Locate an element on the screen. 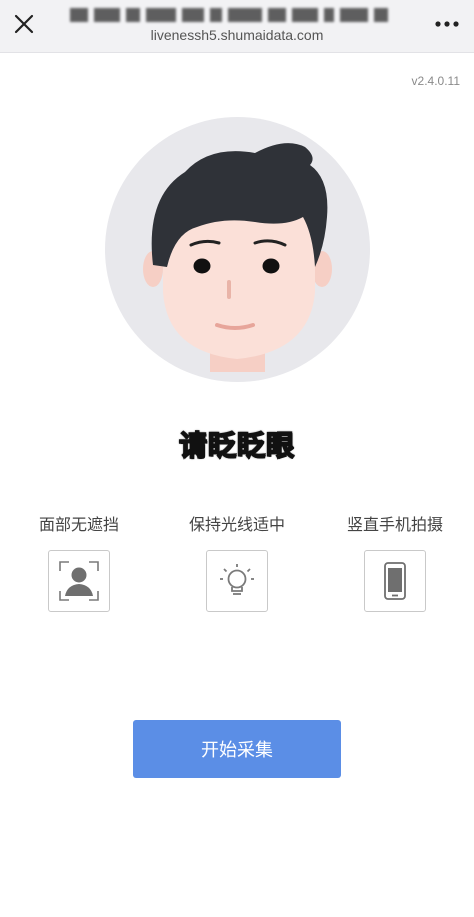 The height and width of the screenshot is (917, 474). action-prompt: 请眨眨眼 is located at coordinates (236, 445).